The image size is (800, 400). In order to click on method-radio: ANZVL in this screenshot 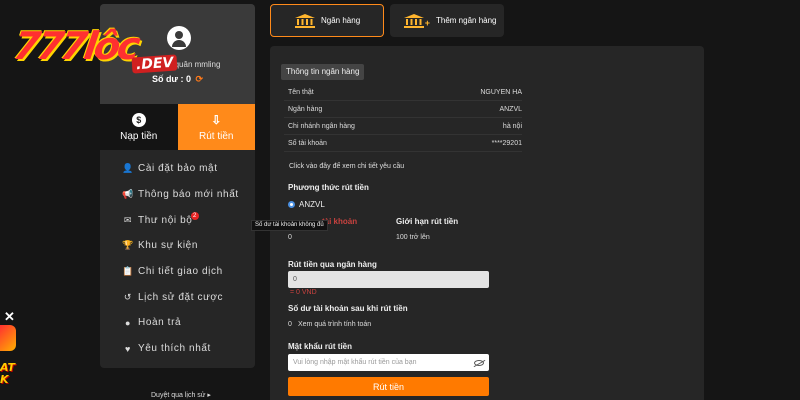, I will do `click(306, 204)`.